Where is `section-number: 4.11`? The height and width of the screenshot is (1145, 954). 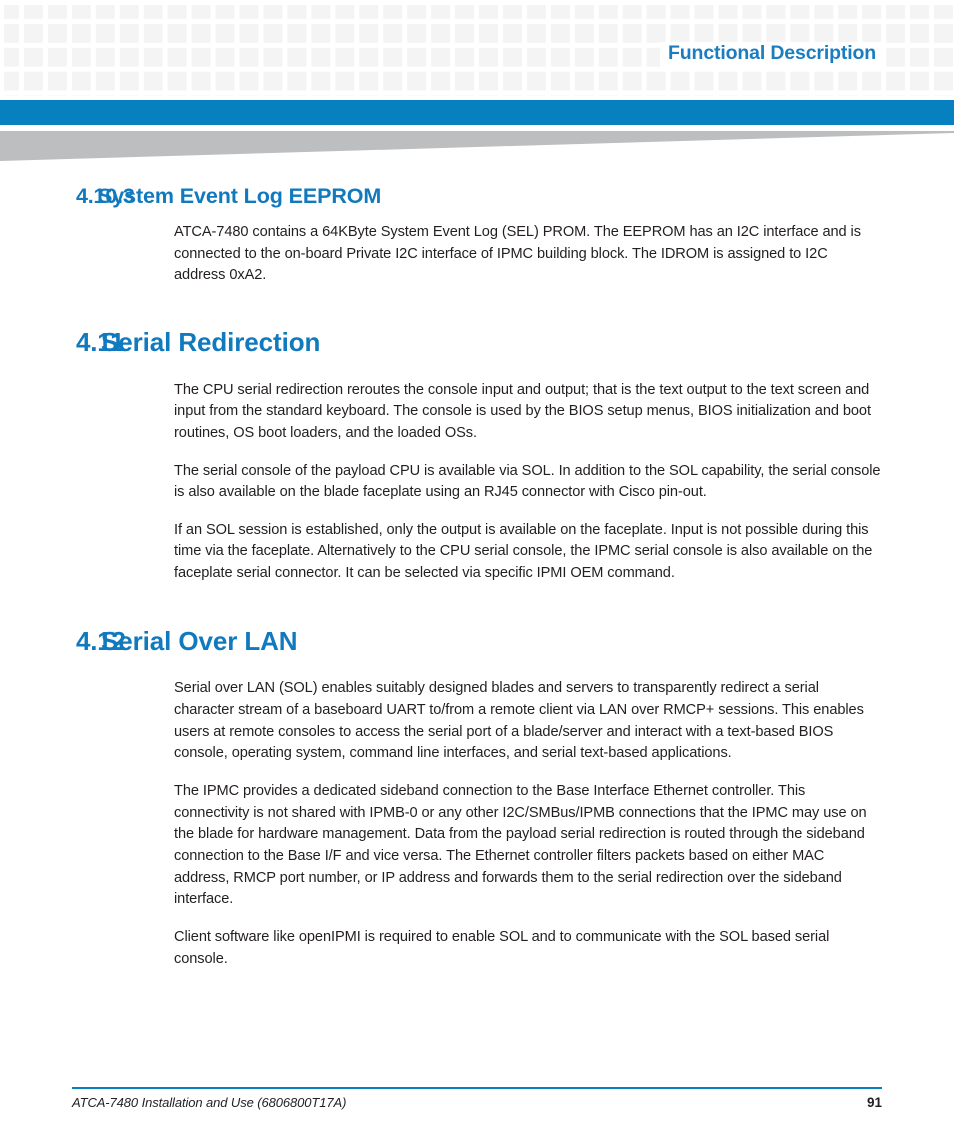
section-number: 4.11 is located at coordinates (100, 341).